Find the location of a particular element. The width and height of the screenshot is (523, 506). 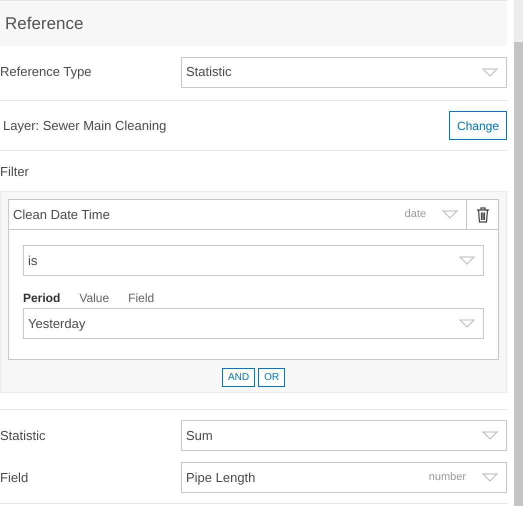

layer-label: Layer: Sewer Main Cleaning is located at coordinates (84, 125).